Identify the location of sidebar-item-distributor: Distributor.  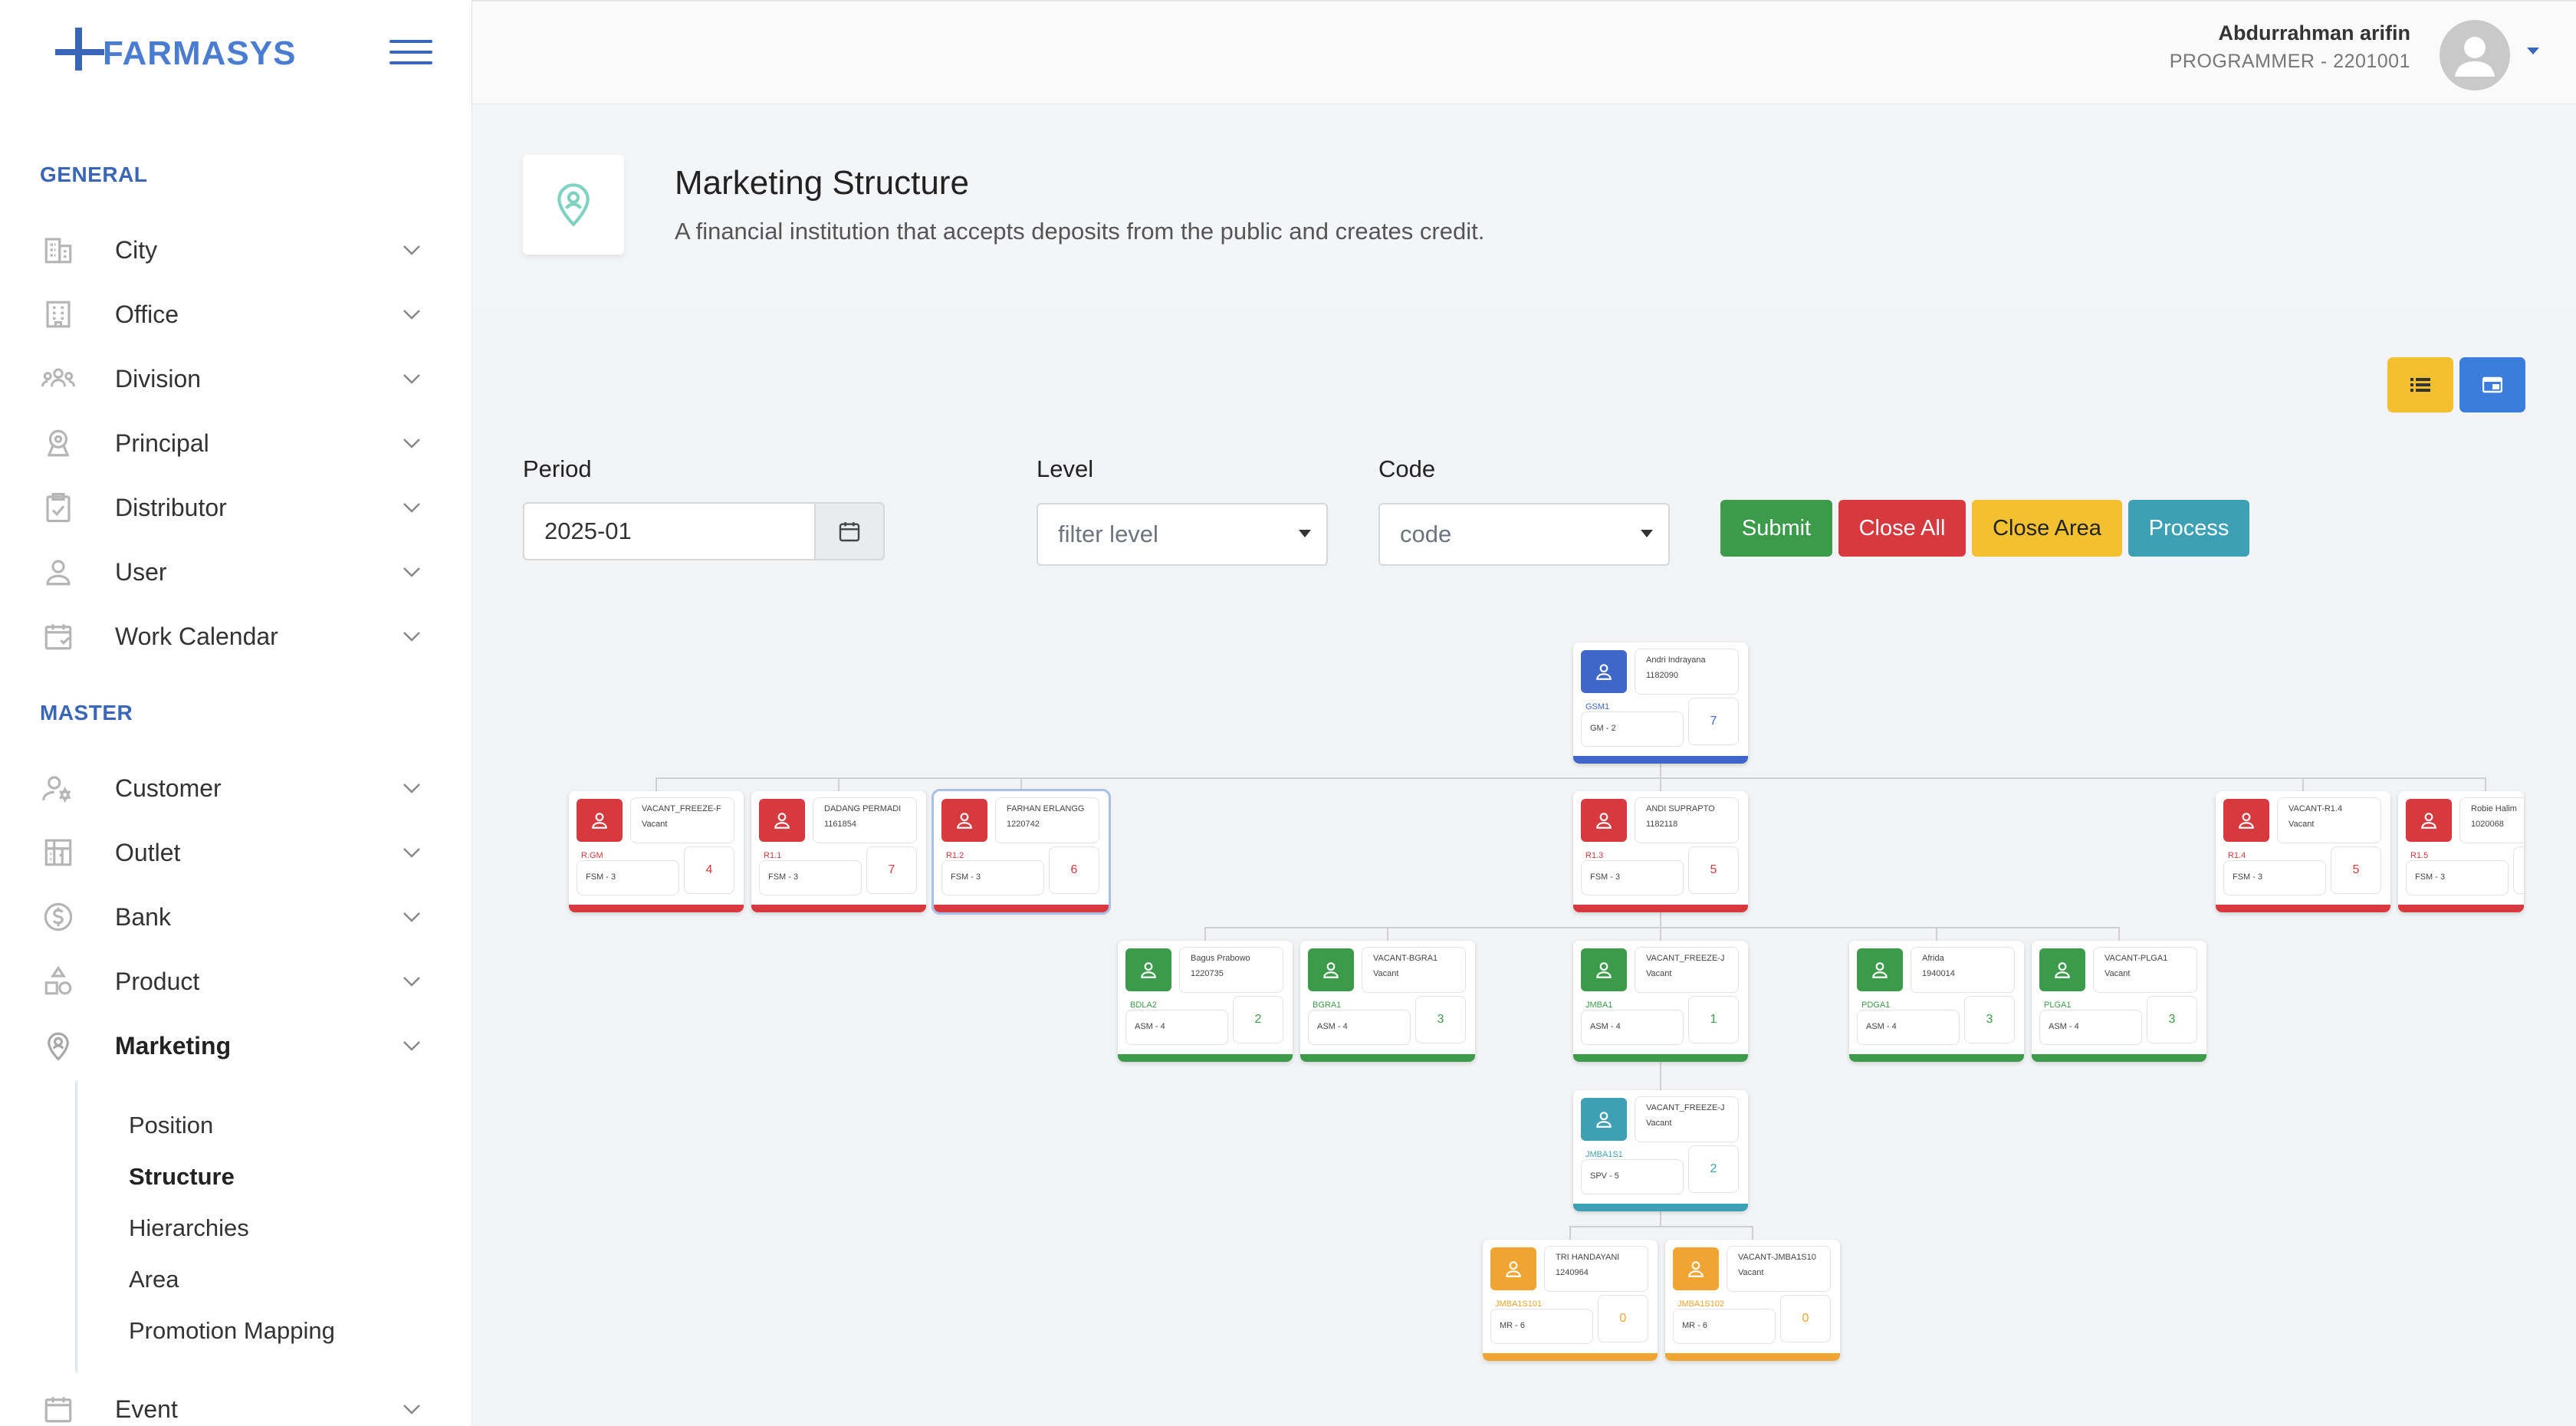
(232, 508).